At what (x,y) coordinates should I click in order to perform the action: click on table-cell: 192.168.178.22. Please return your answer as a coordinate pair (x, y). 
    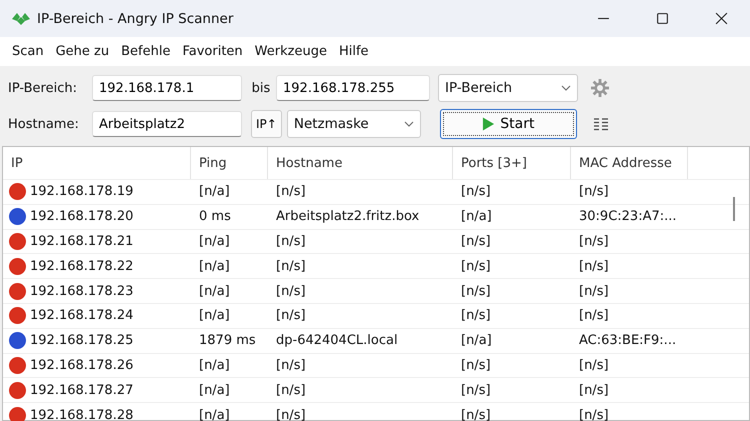
    Looking at the image, I should click on (82, 266).